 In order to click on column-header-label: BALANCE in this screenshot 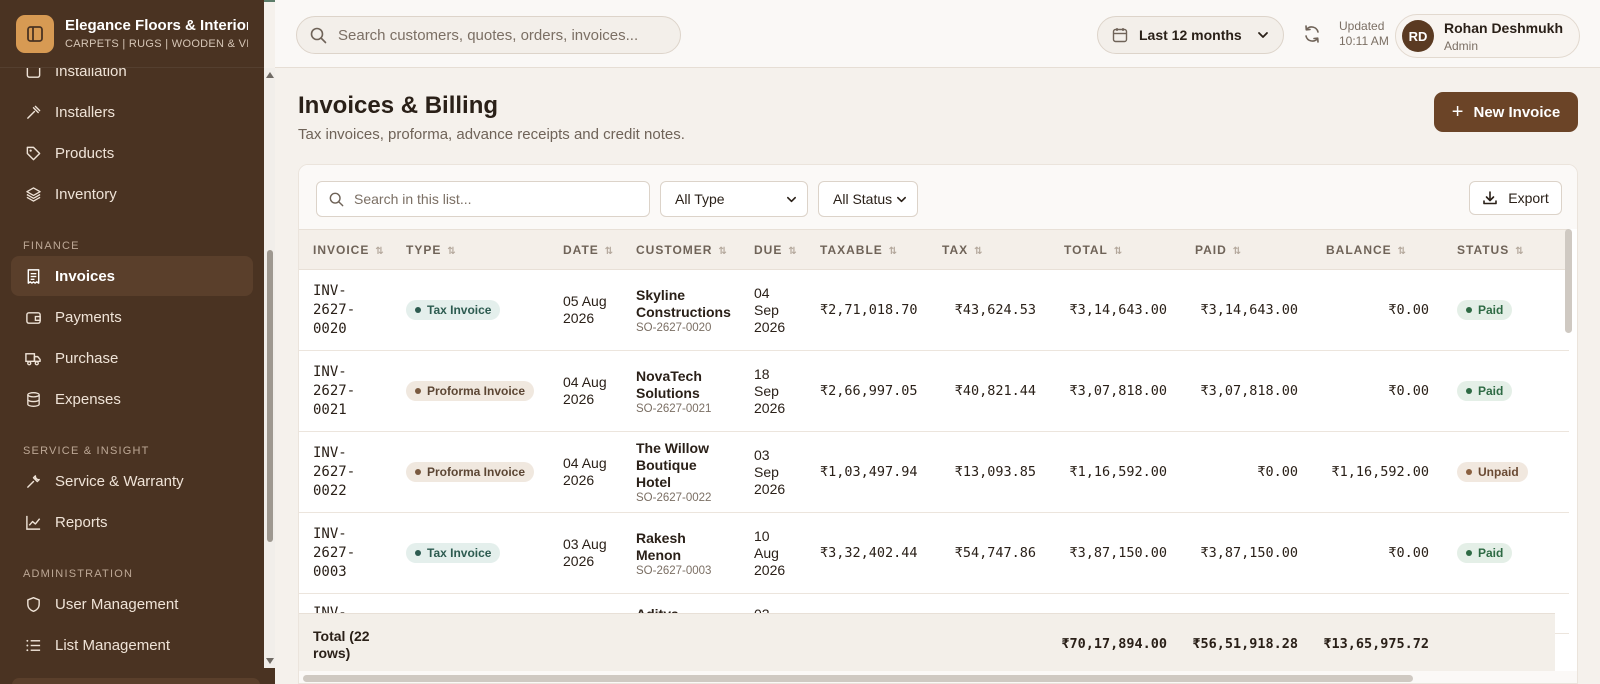, I will do `click(1359, 249)`.